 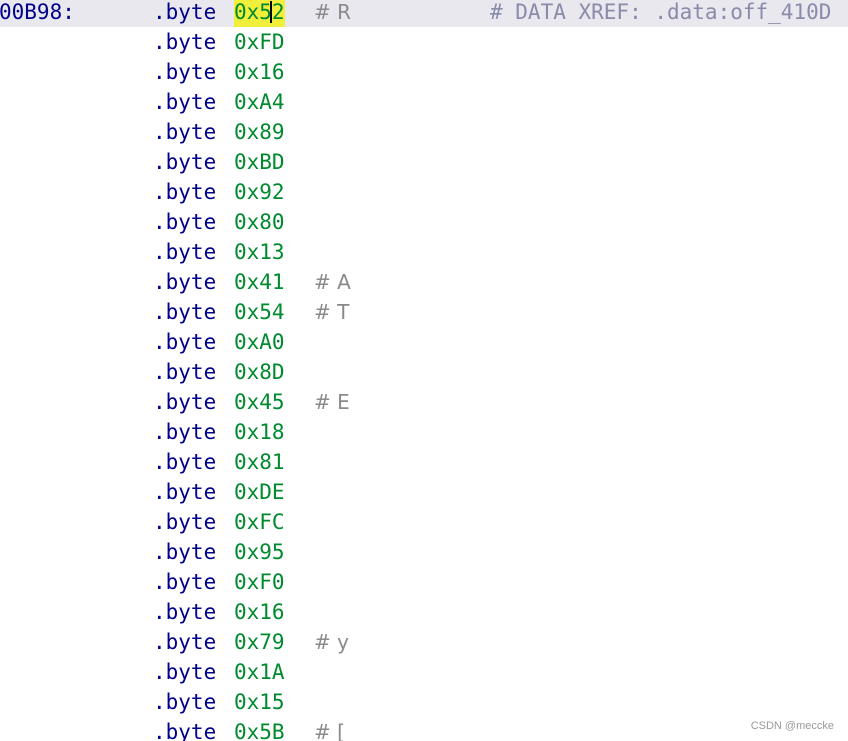 What do you see at coordinates (424, 702) in the screenshot?
I see `listing-line: .byte 0x15` at bounding box center [424, 702].